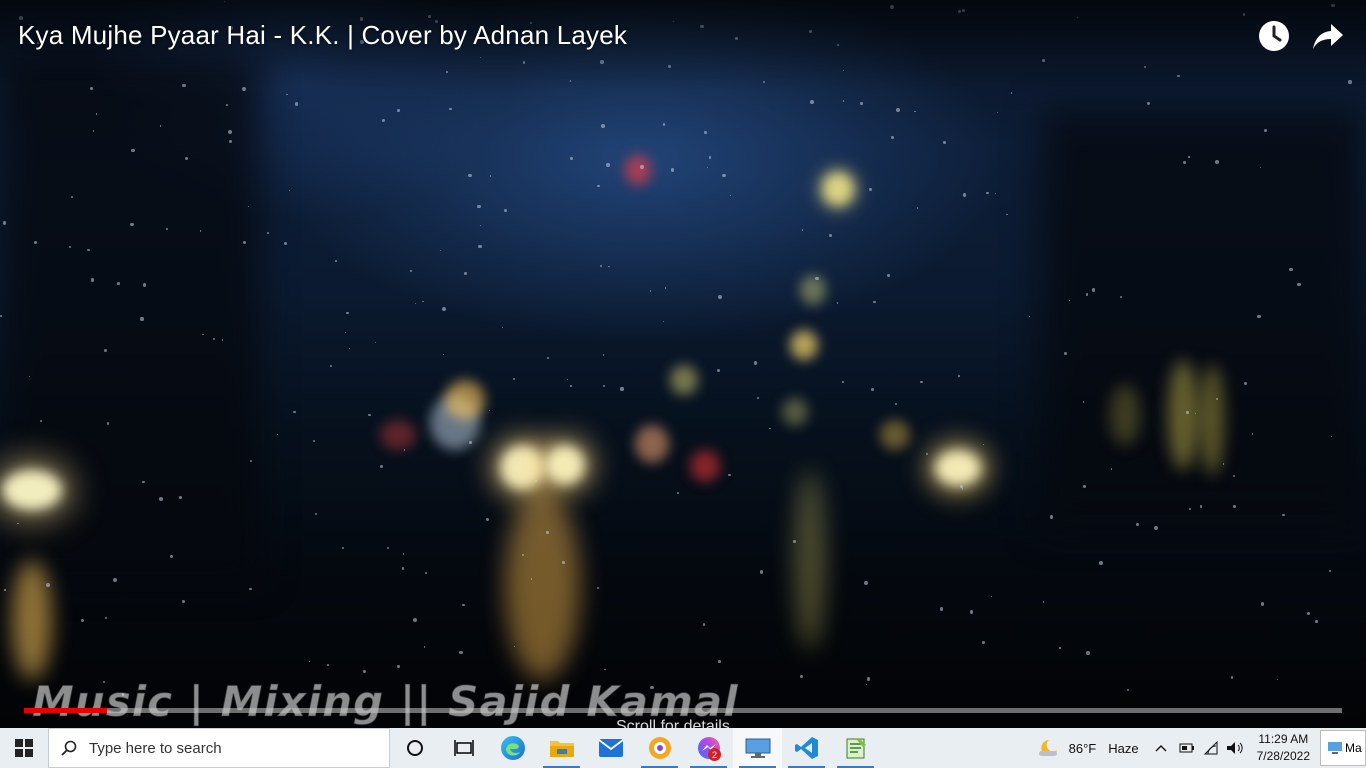 The width and height of the screenshot is (1366, 768). Describe the element at coordinates (465, 400) in the screenshot. I see `bokeh-amber` at that location.